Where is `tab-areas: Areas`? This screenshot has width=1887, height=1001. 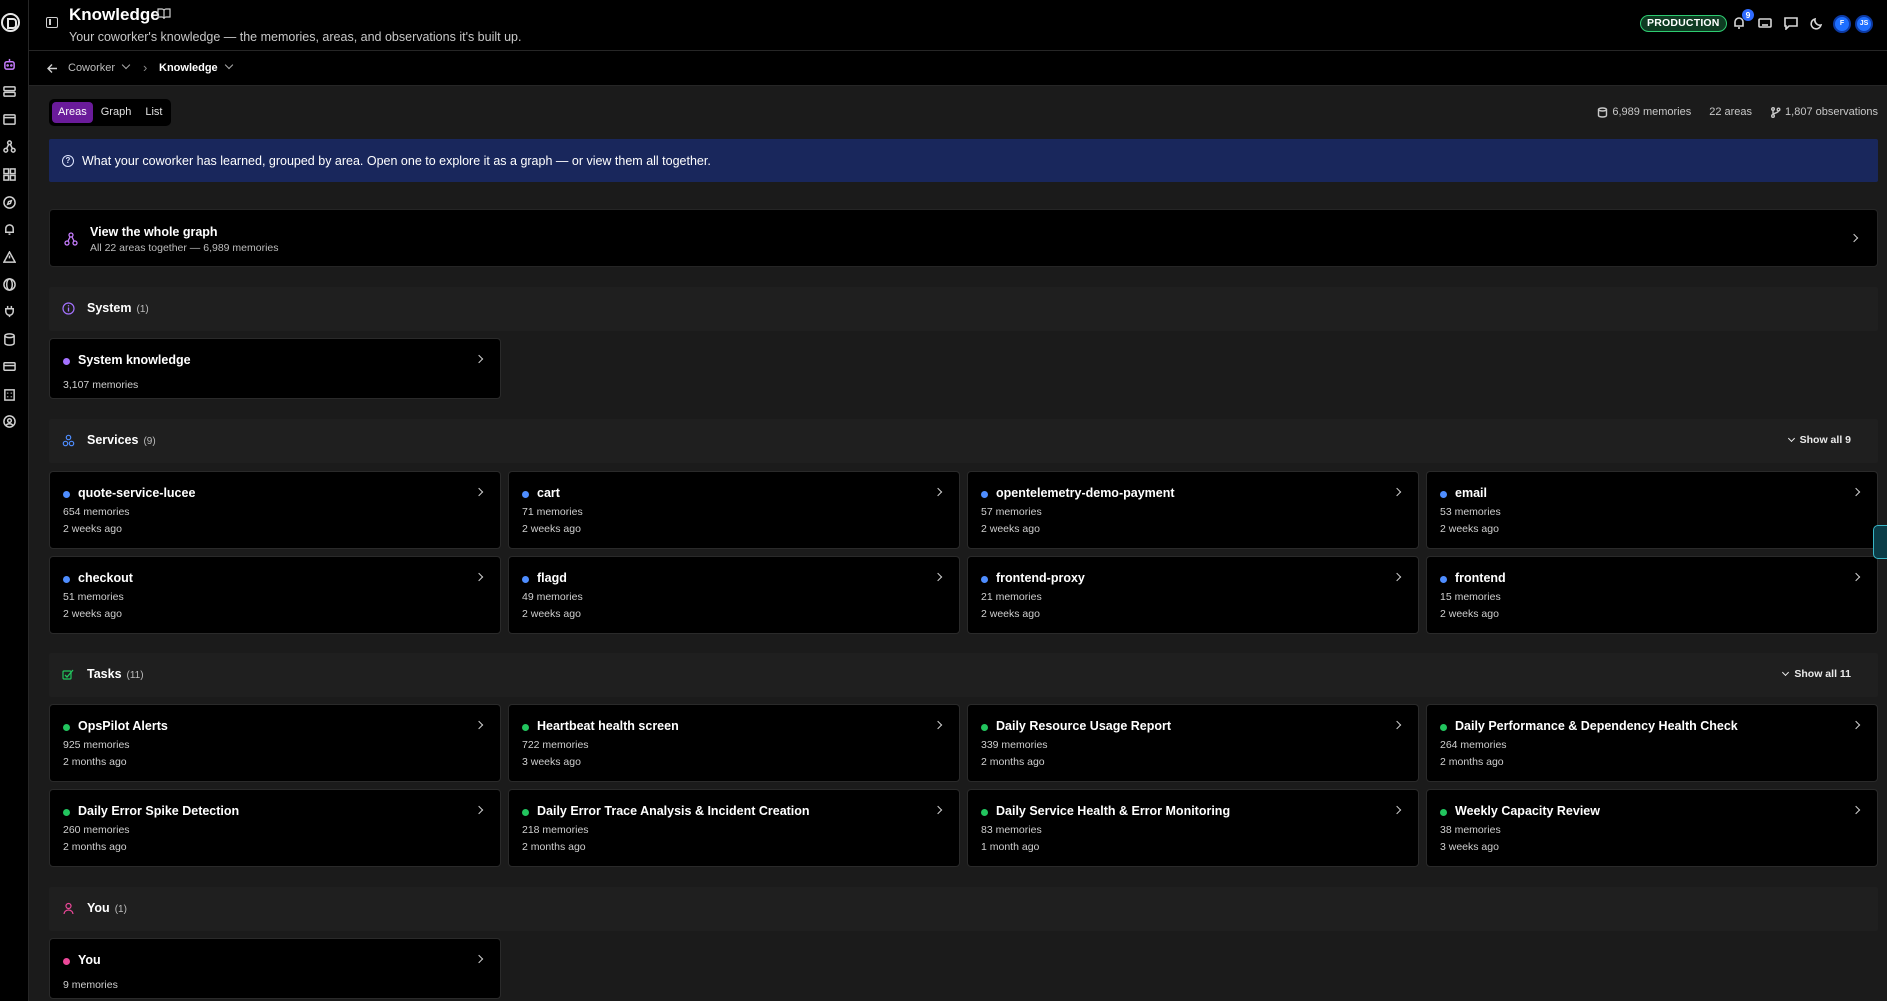 tab-areas: Areas is located at coordinates (72, 112).